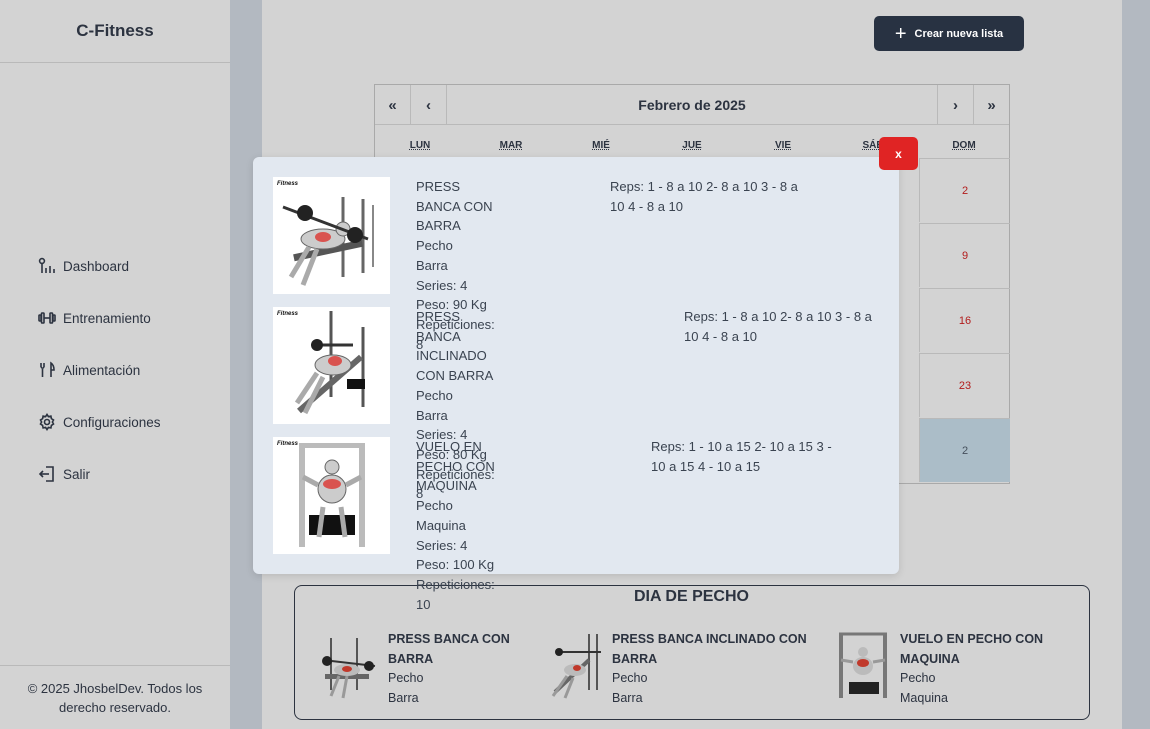 The width and height of the screenshot is (1150, 729). I want to click on sidebar-item-entrenamiento: Entrenamiento, so click(115, 318).